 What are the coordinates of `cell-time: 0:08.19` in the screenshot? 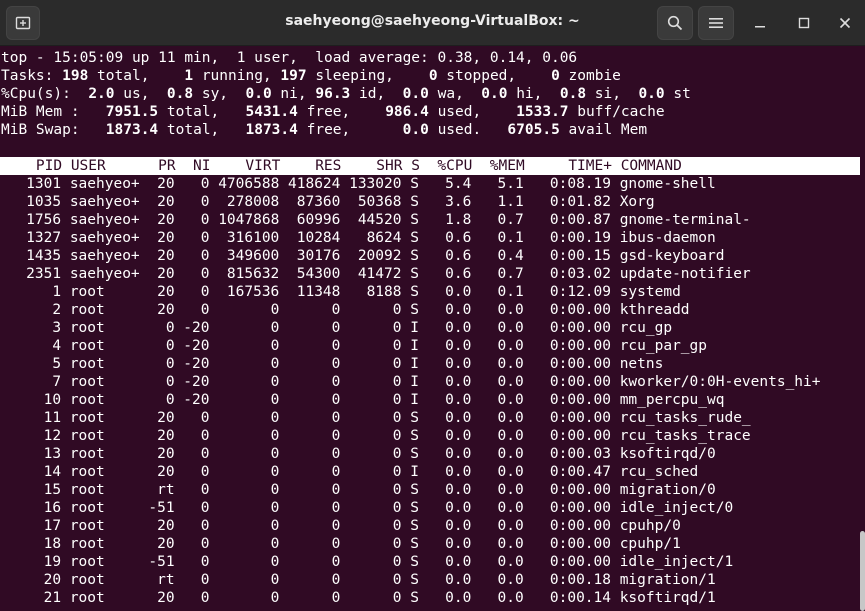 It's located at (580, 184).